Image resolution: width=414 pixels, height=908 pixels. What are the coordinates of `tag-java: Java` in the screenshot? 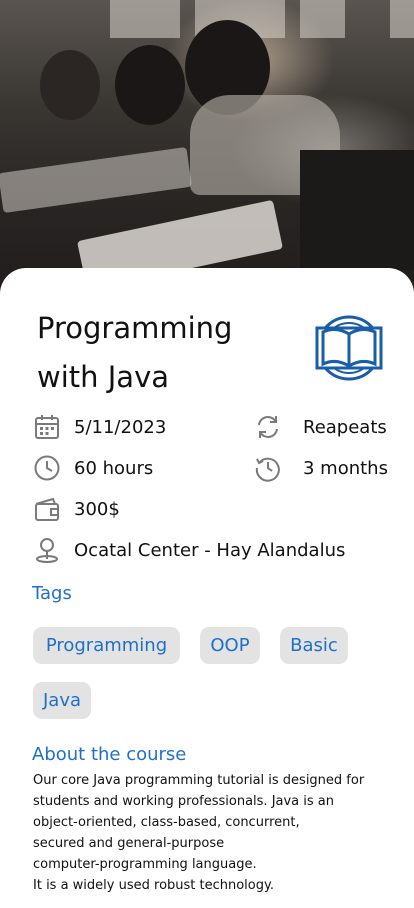 It's located at (62, 700).